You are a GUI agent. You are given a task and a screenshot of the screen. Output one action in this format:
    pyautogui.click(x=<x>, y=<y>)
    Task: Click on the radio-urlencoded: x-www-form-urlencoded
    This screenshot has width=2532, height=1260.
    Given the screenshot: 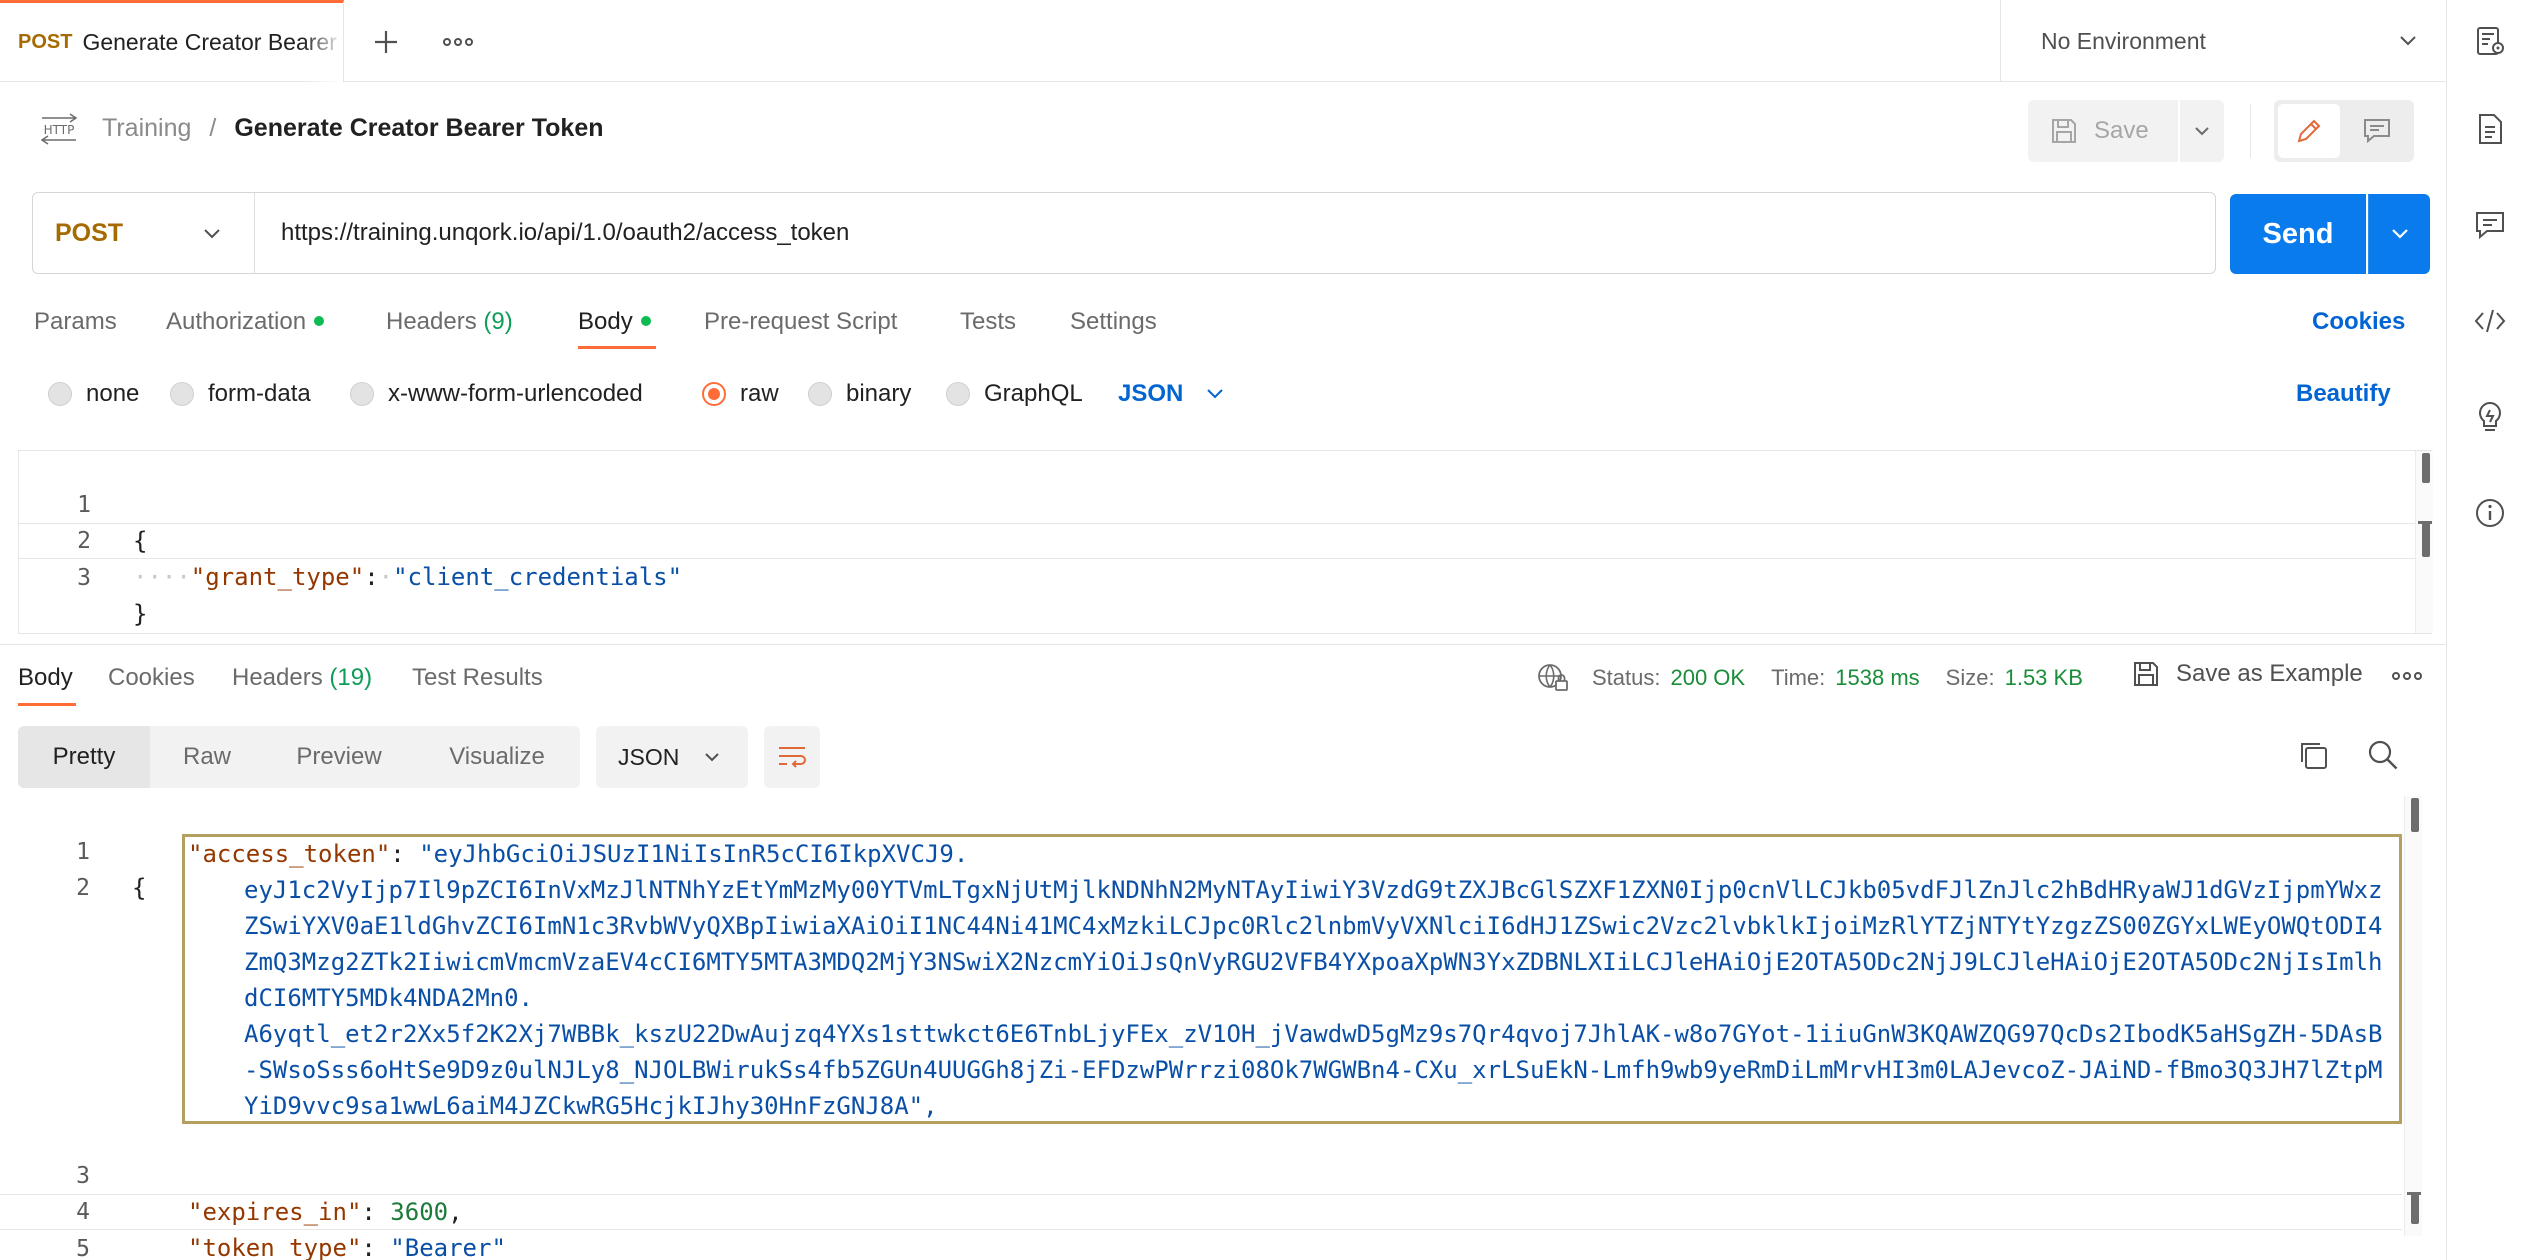 What is the action you would take?
    pyautogui.click(x=496, y=394)
    